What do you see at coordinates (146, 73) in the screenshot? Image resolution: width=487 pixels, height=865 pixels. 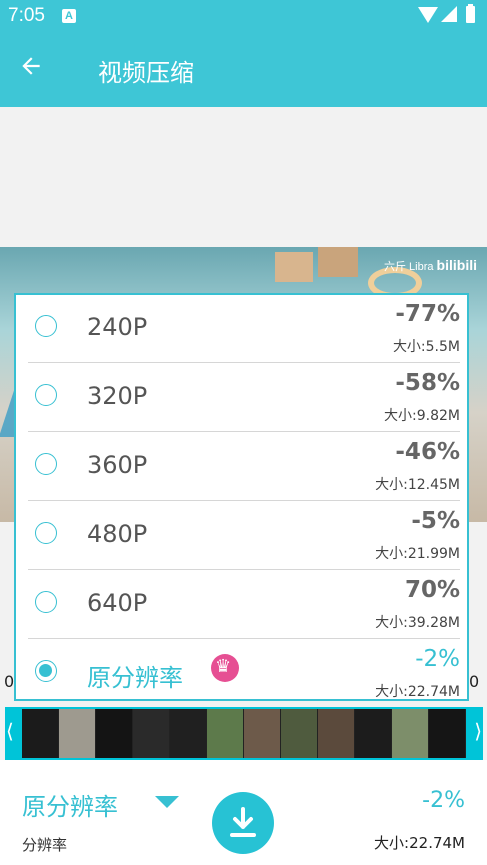 I see `page-title: 视频压缩` at bounding box center [146, 73].